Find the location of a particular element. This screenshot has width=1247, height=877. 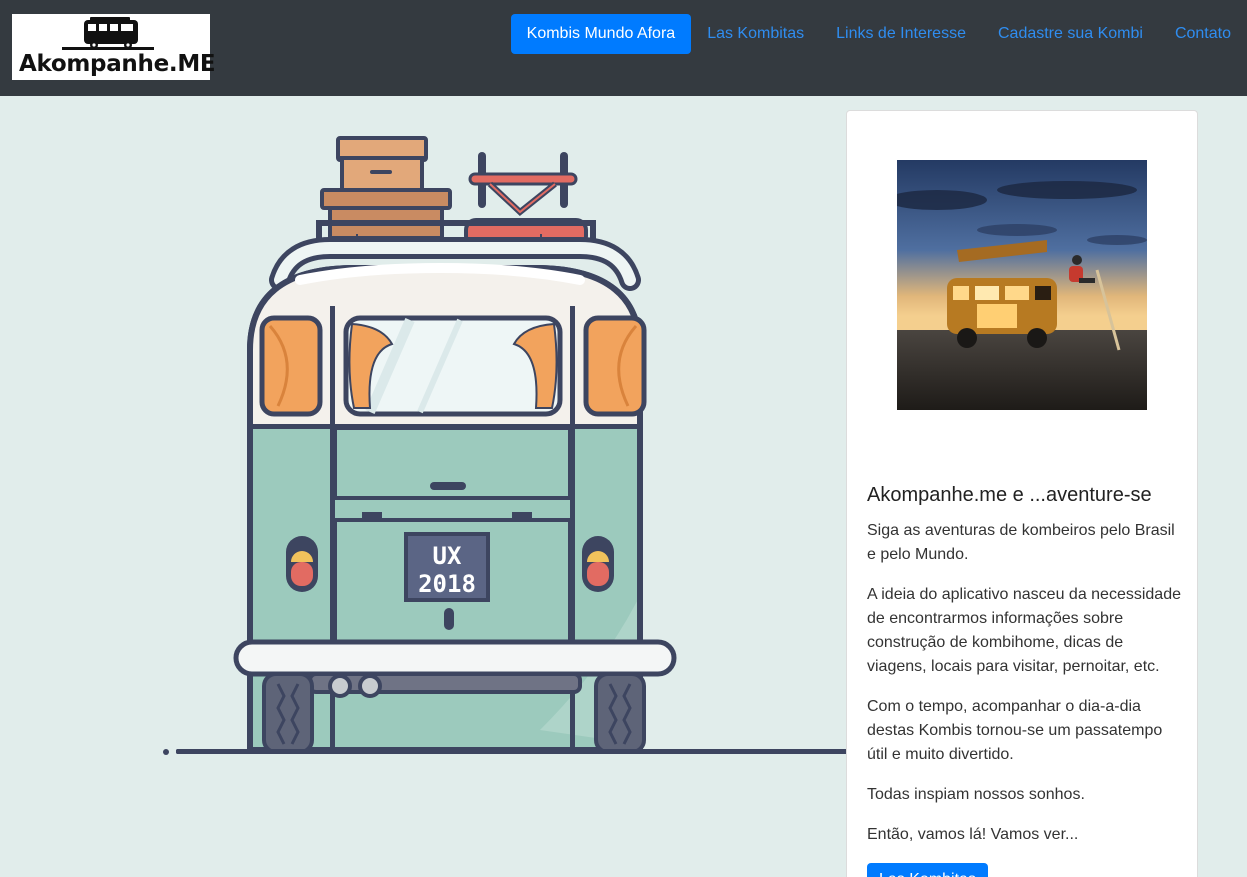

left-wheel is located at coordinates (288, 713).